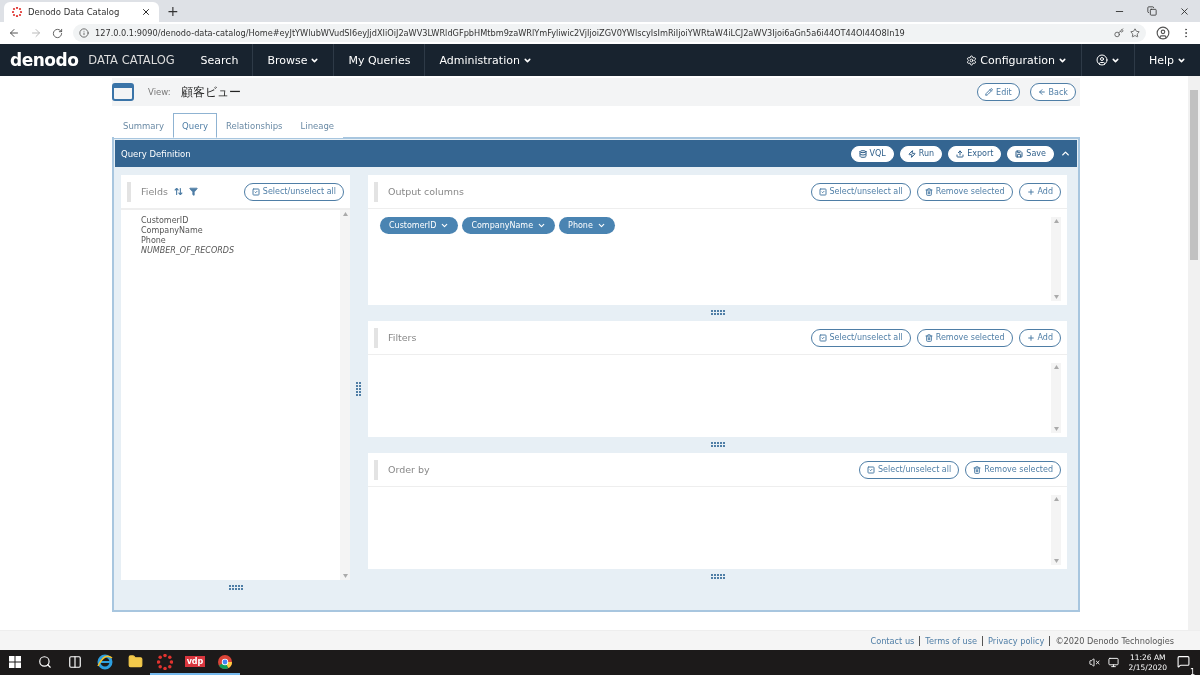  I want to click on footer-link: Privacy policy, so click(1016, 640).